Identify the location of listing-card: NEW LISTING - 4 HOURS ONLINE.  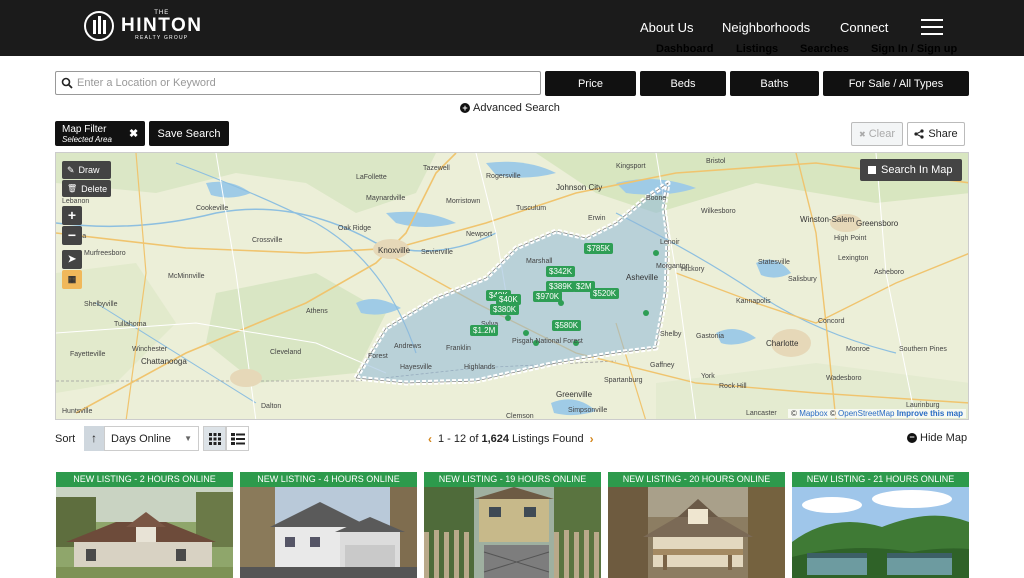
(328, 525).